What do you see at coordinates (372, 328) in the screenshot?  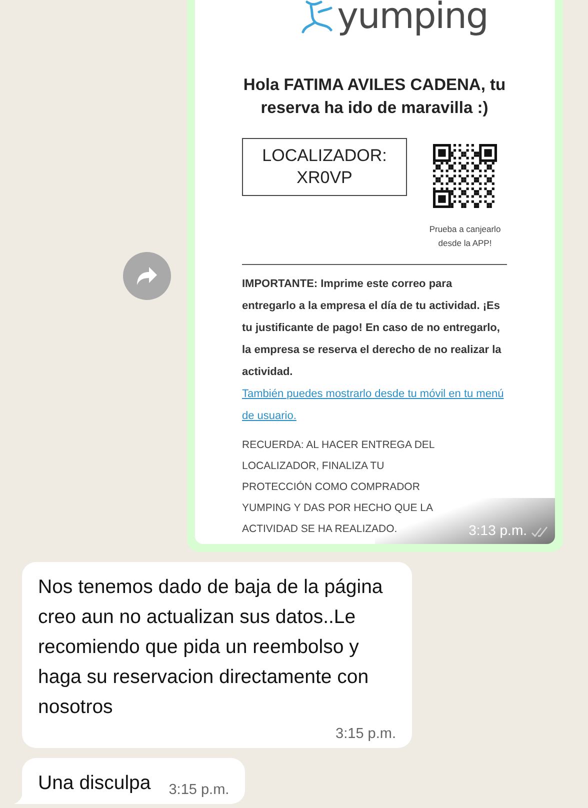 I see `notice-paragraph: IMPORTANTE: Imprime este correo para entregarlo a la empresa el día de tu actividad. ¡Es tu justificante de pago! En caso de no entregarlo, la empresa se reserva el derecho de no realizar la actividad.` at bounding box center [372, 328].